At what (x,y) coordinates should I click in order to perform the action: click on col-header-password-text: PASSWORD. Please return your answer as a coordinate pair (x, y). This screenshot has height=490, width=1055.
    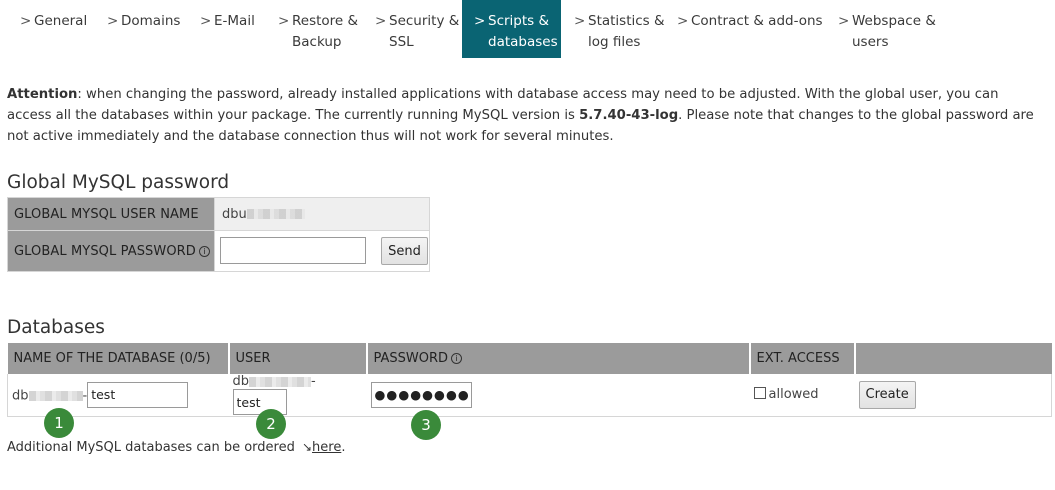
    Looking at the image, I should click on (411, 358).